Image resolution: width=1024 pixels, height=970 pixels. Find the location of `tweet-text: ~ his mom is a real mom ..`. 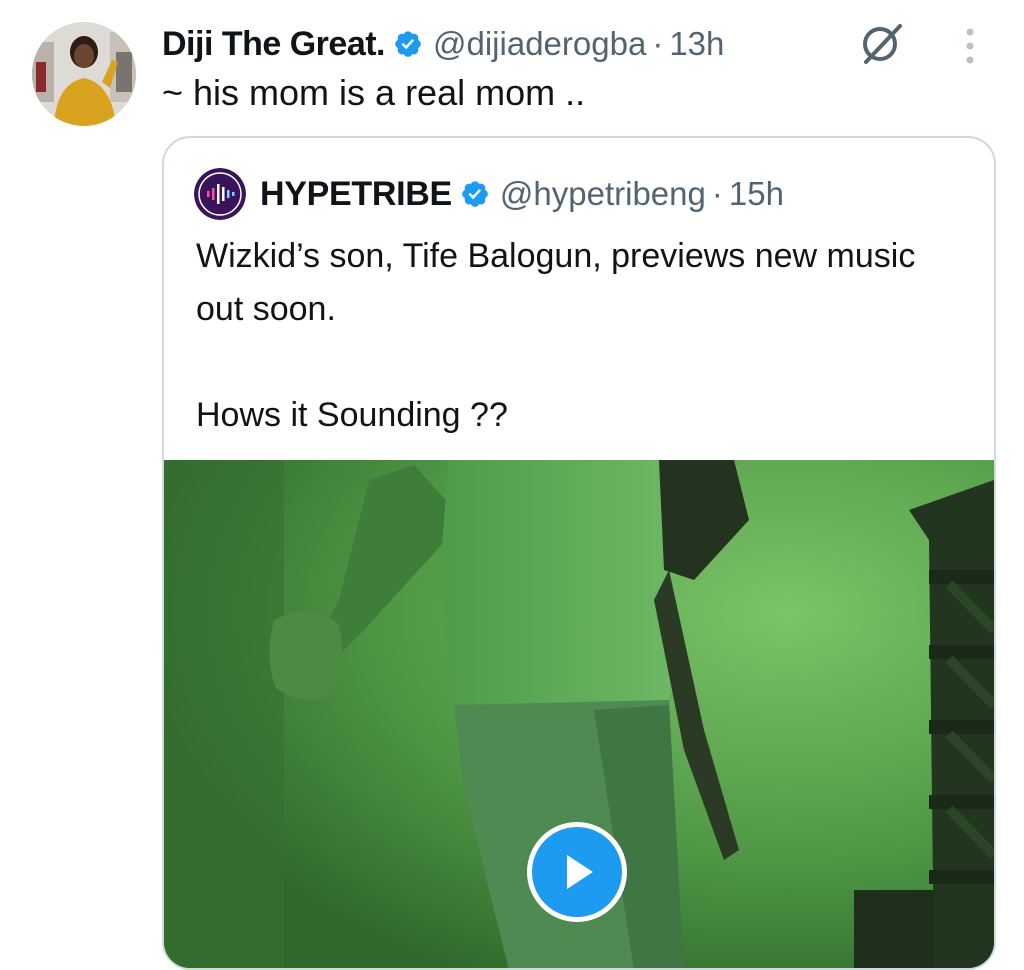

tweet-text: ~ his mom is a real mom .. is located at coordinates (374, 92).